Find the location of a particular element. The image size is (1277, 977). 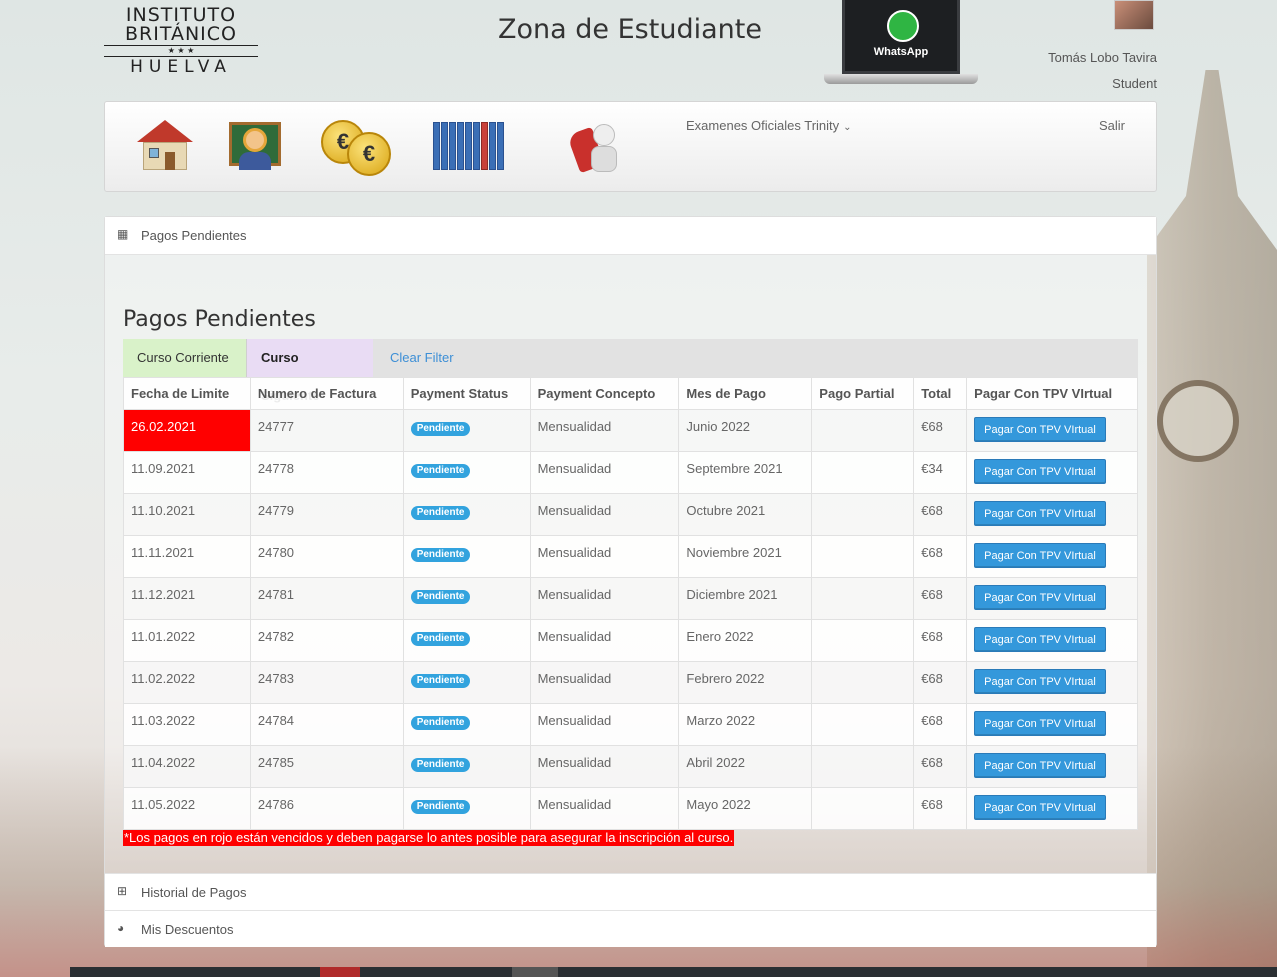

logo-line2: BRITÁNICO is located at coordinates (180, 34).